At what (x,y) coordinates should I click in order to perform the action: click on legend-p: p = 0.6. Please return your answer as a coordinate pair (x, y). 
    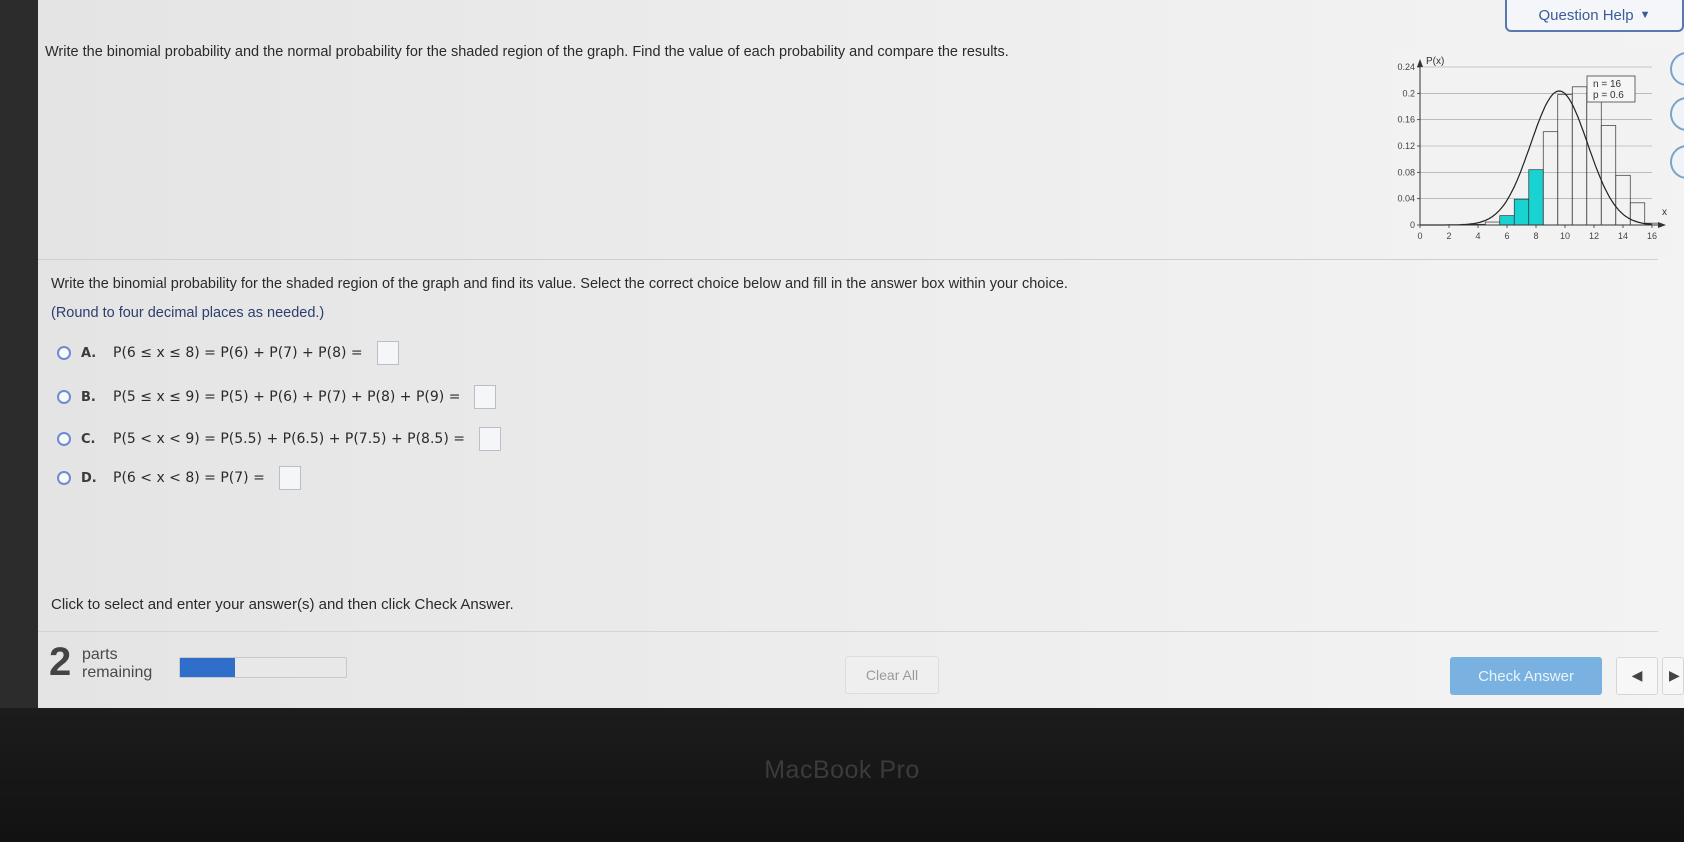
    Looking at the image, I should click on (1608, 95).